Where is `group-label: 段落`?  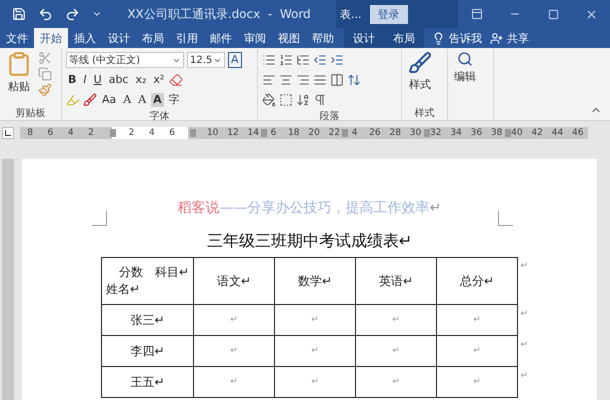 group-label: 段落 is located at coordinates (329, 116).